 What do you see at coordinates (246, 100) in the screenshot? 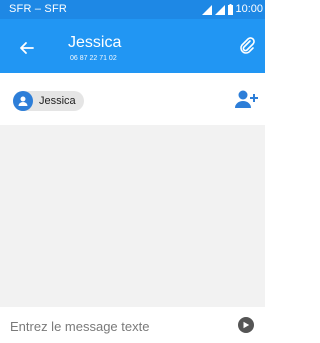
I see `add-contact-icon` at bounding box center [246, 100].